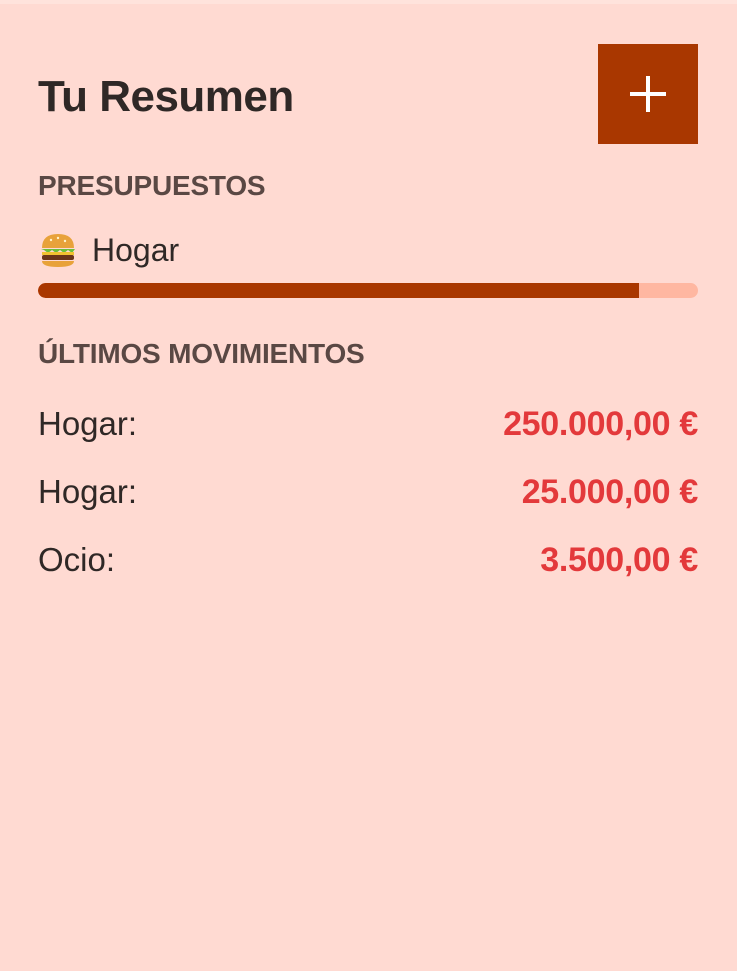 This screenshot has height=971, width=737. Describe the element at coordinates (152, 185) in the screenshot. I see `budgets-section-title: PRESUPUESTOS` at that location.